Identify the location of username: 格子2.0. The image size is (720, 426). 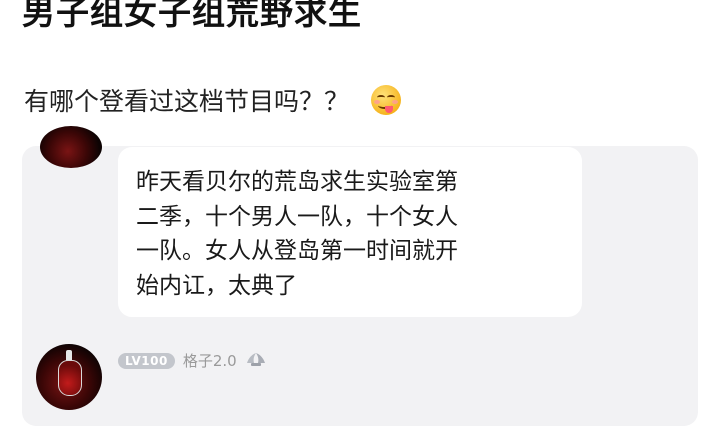
(210, 360).